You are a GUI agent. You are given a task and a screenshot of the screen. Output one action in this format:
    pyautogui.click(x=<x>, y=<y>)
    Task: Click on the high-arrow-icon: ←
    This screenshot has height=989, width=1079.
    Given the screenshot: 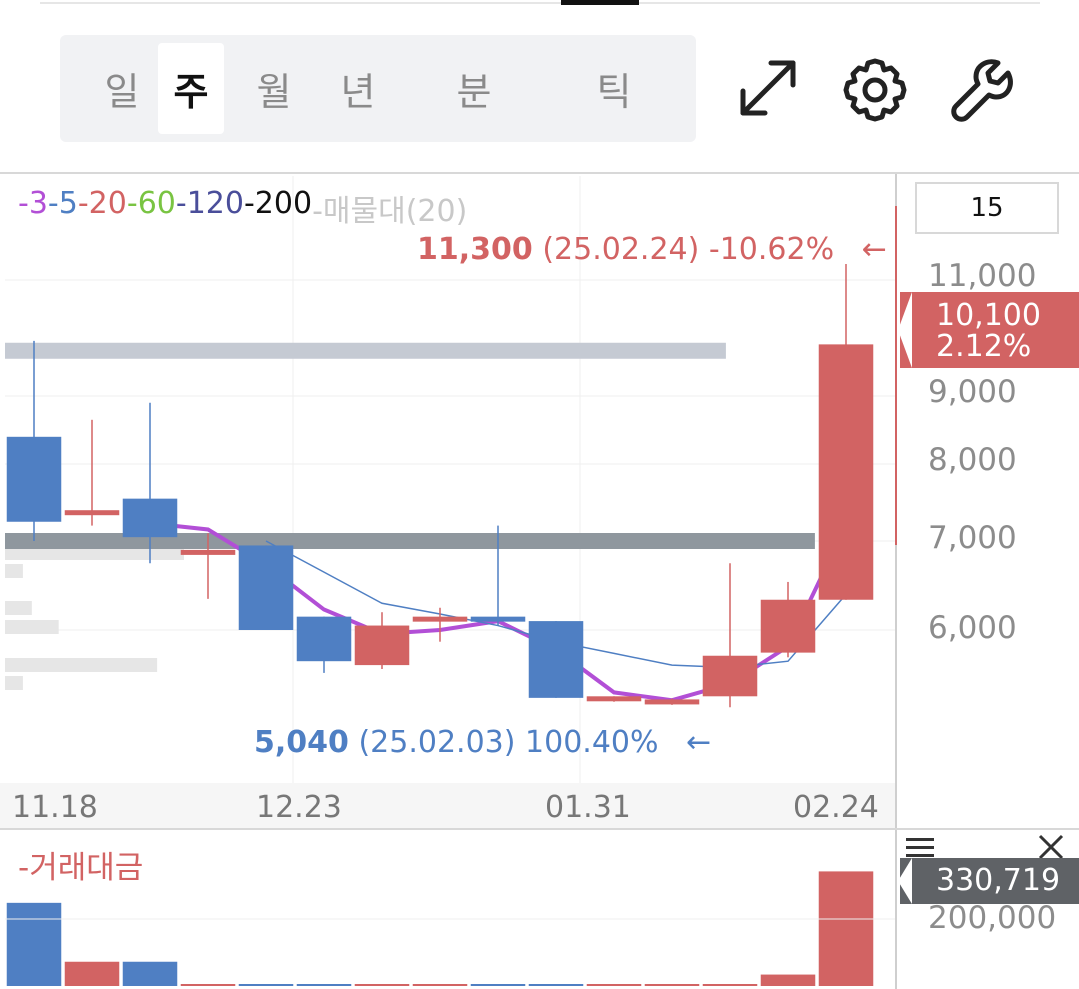 What is the action you would take?
    pyautogui.click(x=874, y=249)
    